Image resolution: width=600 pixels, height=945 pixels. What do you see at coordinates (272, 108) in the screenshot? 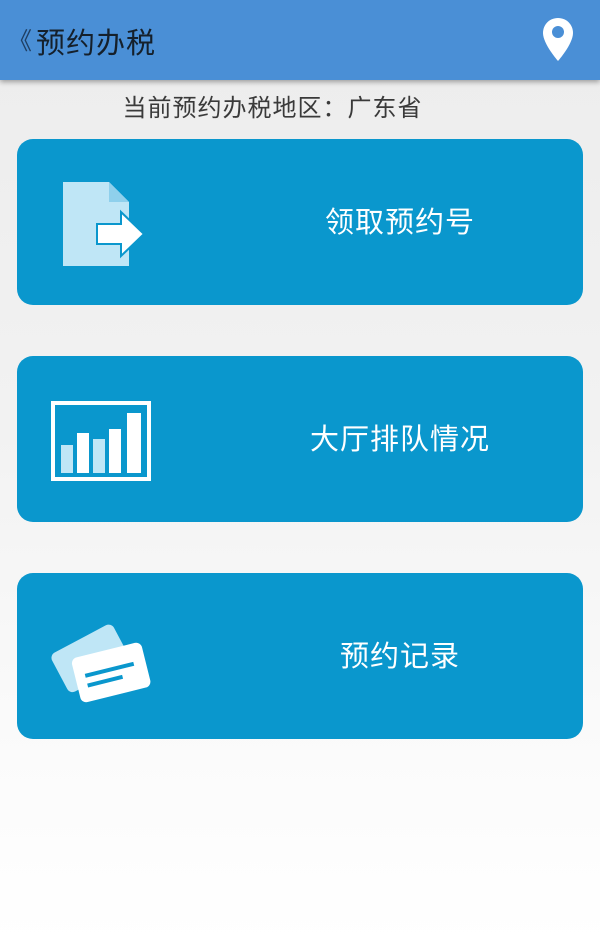
I see `current-region-text: 当前预约办税地区：广东省` at bounding box center [272, 108].